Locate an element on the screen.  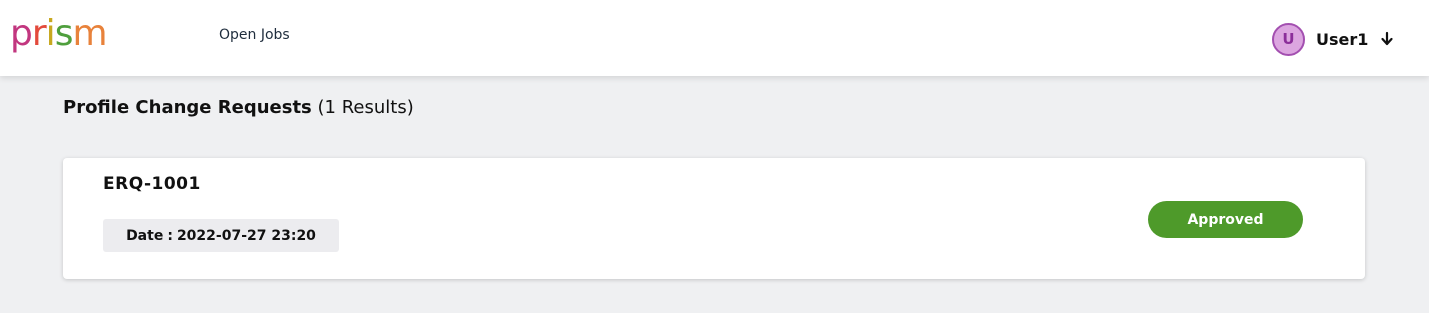
page-title-text: Profile Change Requests is located at coordinates (187, 107).